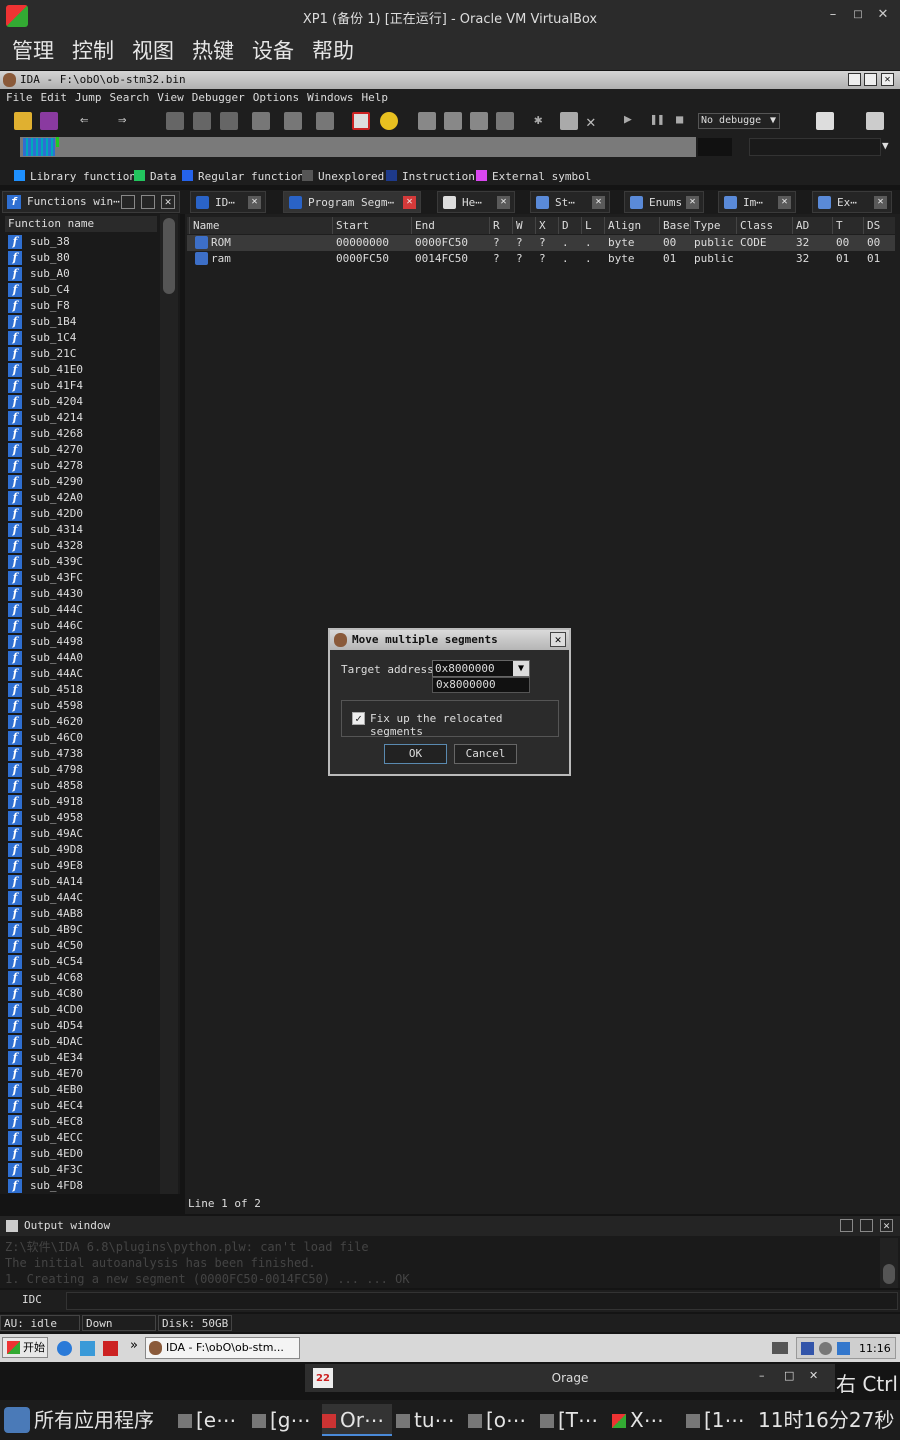  What do you see at coordinates (260, 225) in the screenshot?
I see `segments-column-header: Name` at bounding box center [260, 225].